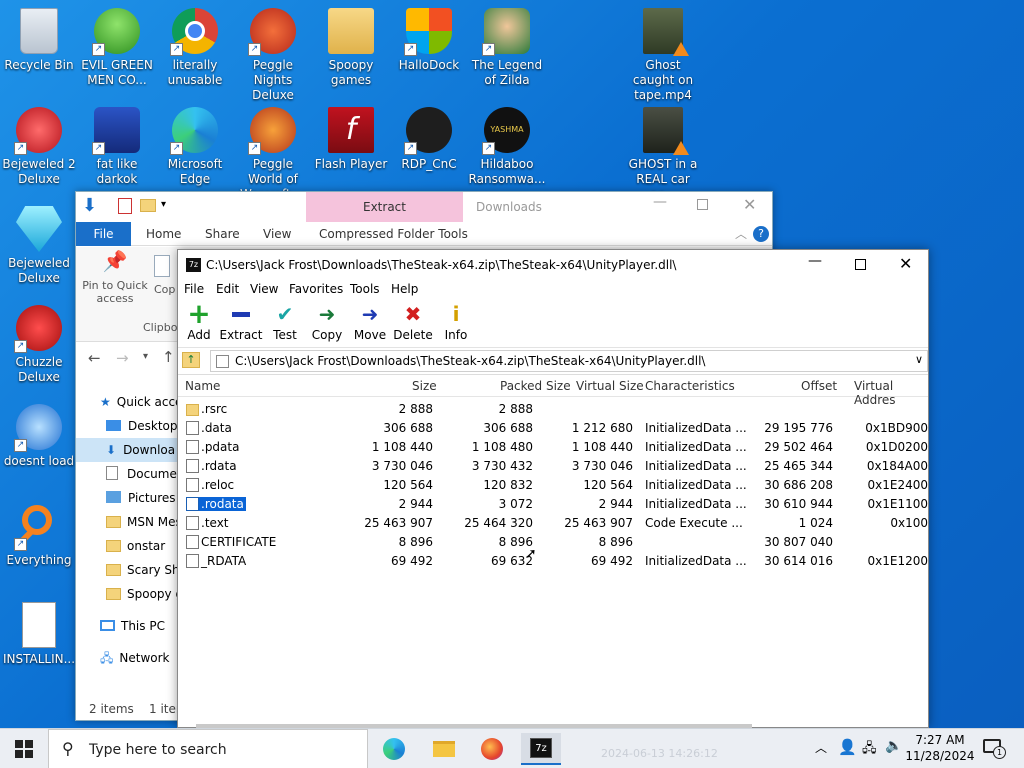 The height and width of the screenshot is (768, 1024). Describe the element at coordinates (241, 322) in the screenshot. I see `extract-button: Extract` at that location.